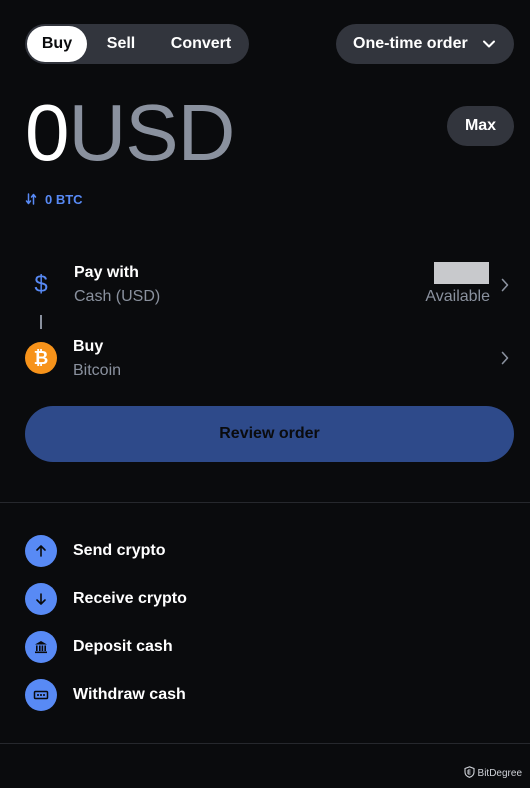  I want to click on buy-asset-row: ₿ Buy Bitcoin, so click(269, 358).